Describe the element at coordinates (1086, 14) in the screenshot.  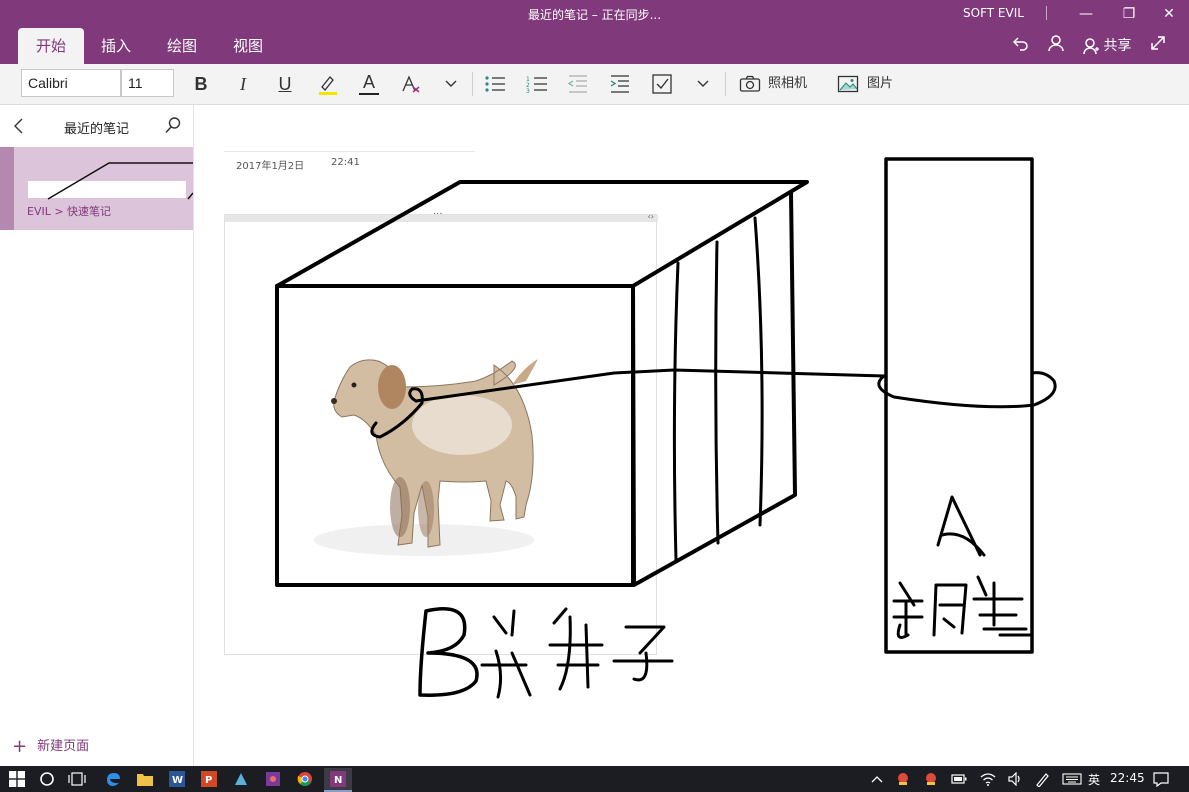
I see `minimize-button: —` at that location.